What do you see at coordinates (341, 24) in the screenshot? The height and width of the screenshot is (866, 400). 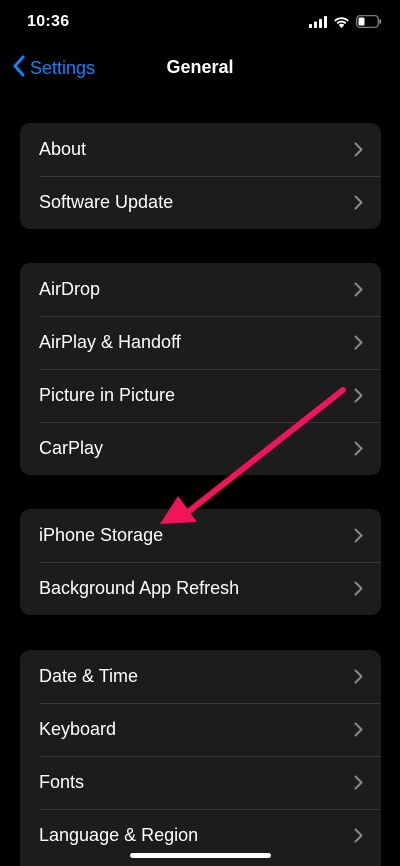 I see `wifi-icon` at bounding box center [341, 24].